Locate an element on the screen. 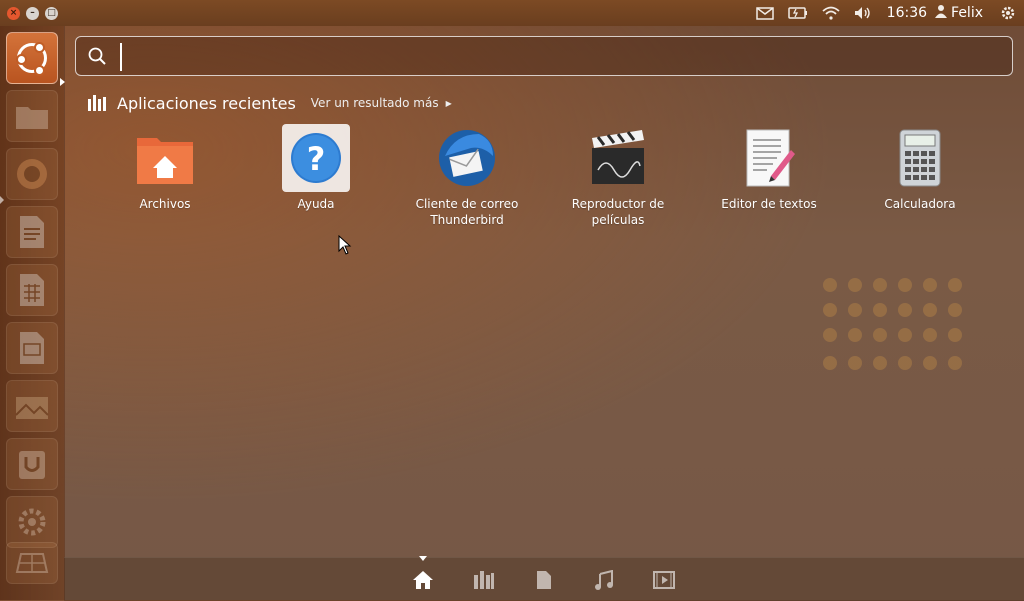  lens-bar is located at coordinates (544, 578).